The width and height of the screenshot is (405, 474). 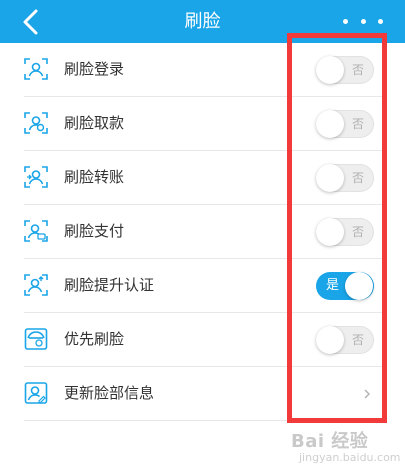 I want to click on setting-label: 刷脸登录, so click(x=94, y=69).